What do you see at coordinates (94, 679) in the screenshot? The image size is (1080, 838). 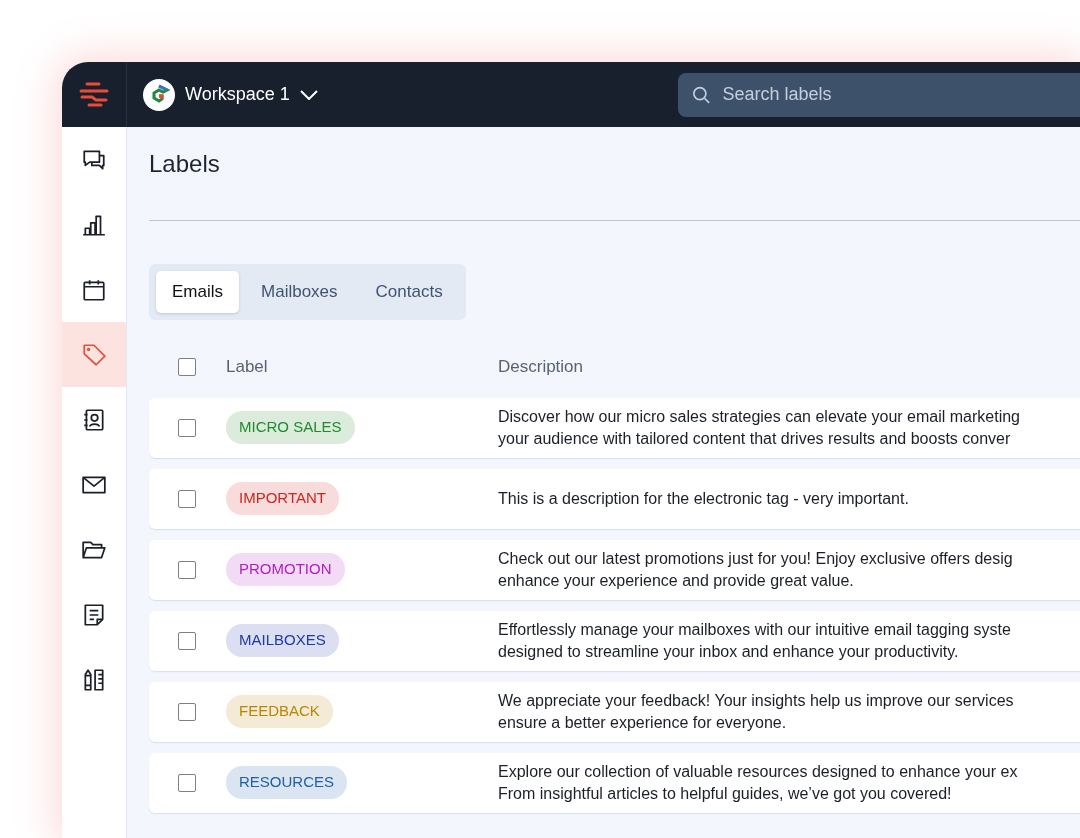 I see `pencil-ruler-icon` at bounding box center [94, 679].